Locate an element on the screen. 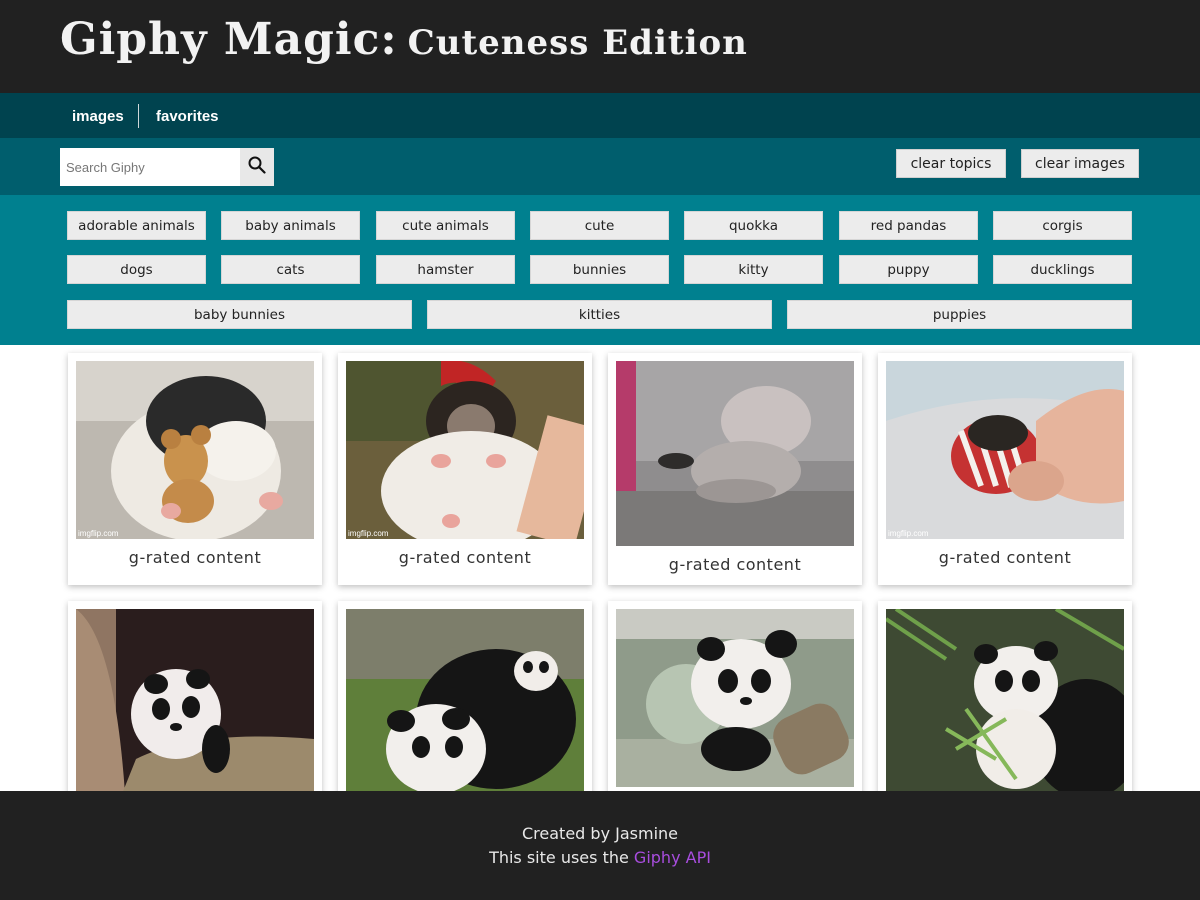  topic-button: puppy is located at coordinates (908, 269).